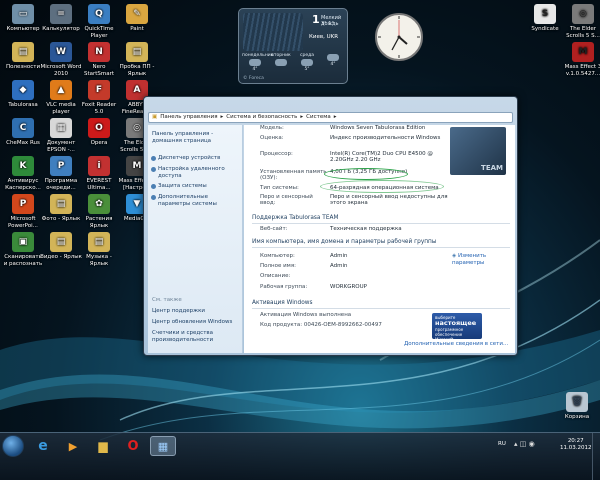  Describe the element at coordinates (261, 117) in the screenshot. I see `breadcrumb-item: Система и безопасность` at that location.